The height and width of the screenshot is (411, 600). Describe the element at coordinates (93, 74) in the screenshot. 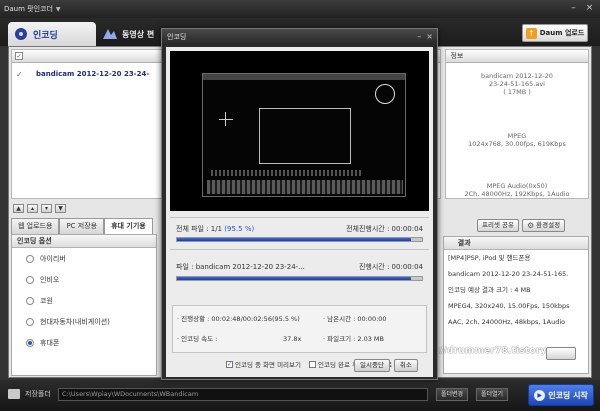

I see `file-row-name: bandicam 2012-12-20 23-24-` at that location.